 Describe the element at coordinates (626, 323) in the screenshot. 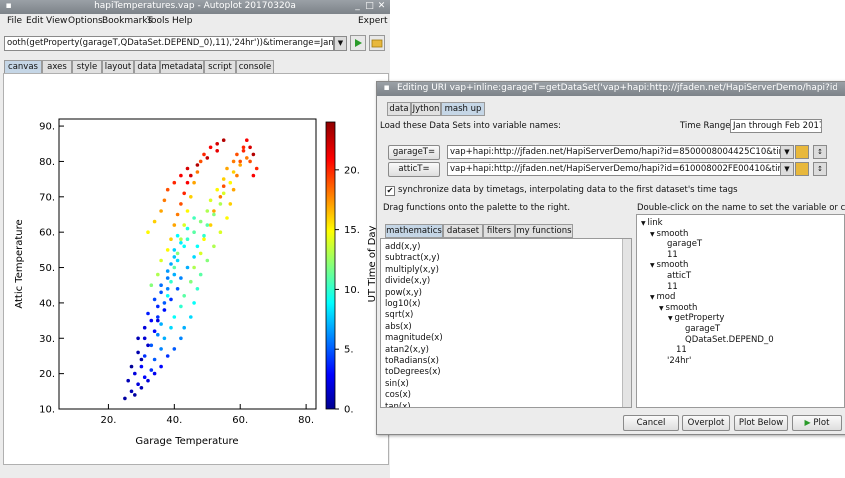

I see `function-list-scrollbar` at that location.